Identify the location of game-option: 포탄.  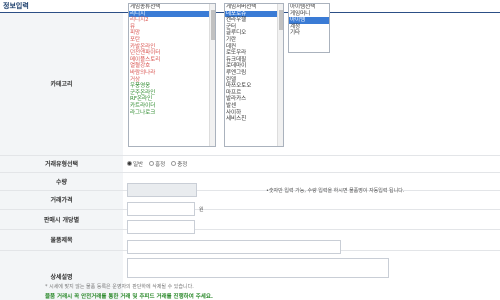
(172, 40).